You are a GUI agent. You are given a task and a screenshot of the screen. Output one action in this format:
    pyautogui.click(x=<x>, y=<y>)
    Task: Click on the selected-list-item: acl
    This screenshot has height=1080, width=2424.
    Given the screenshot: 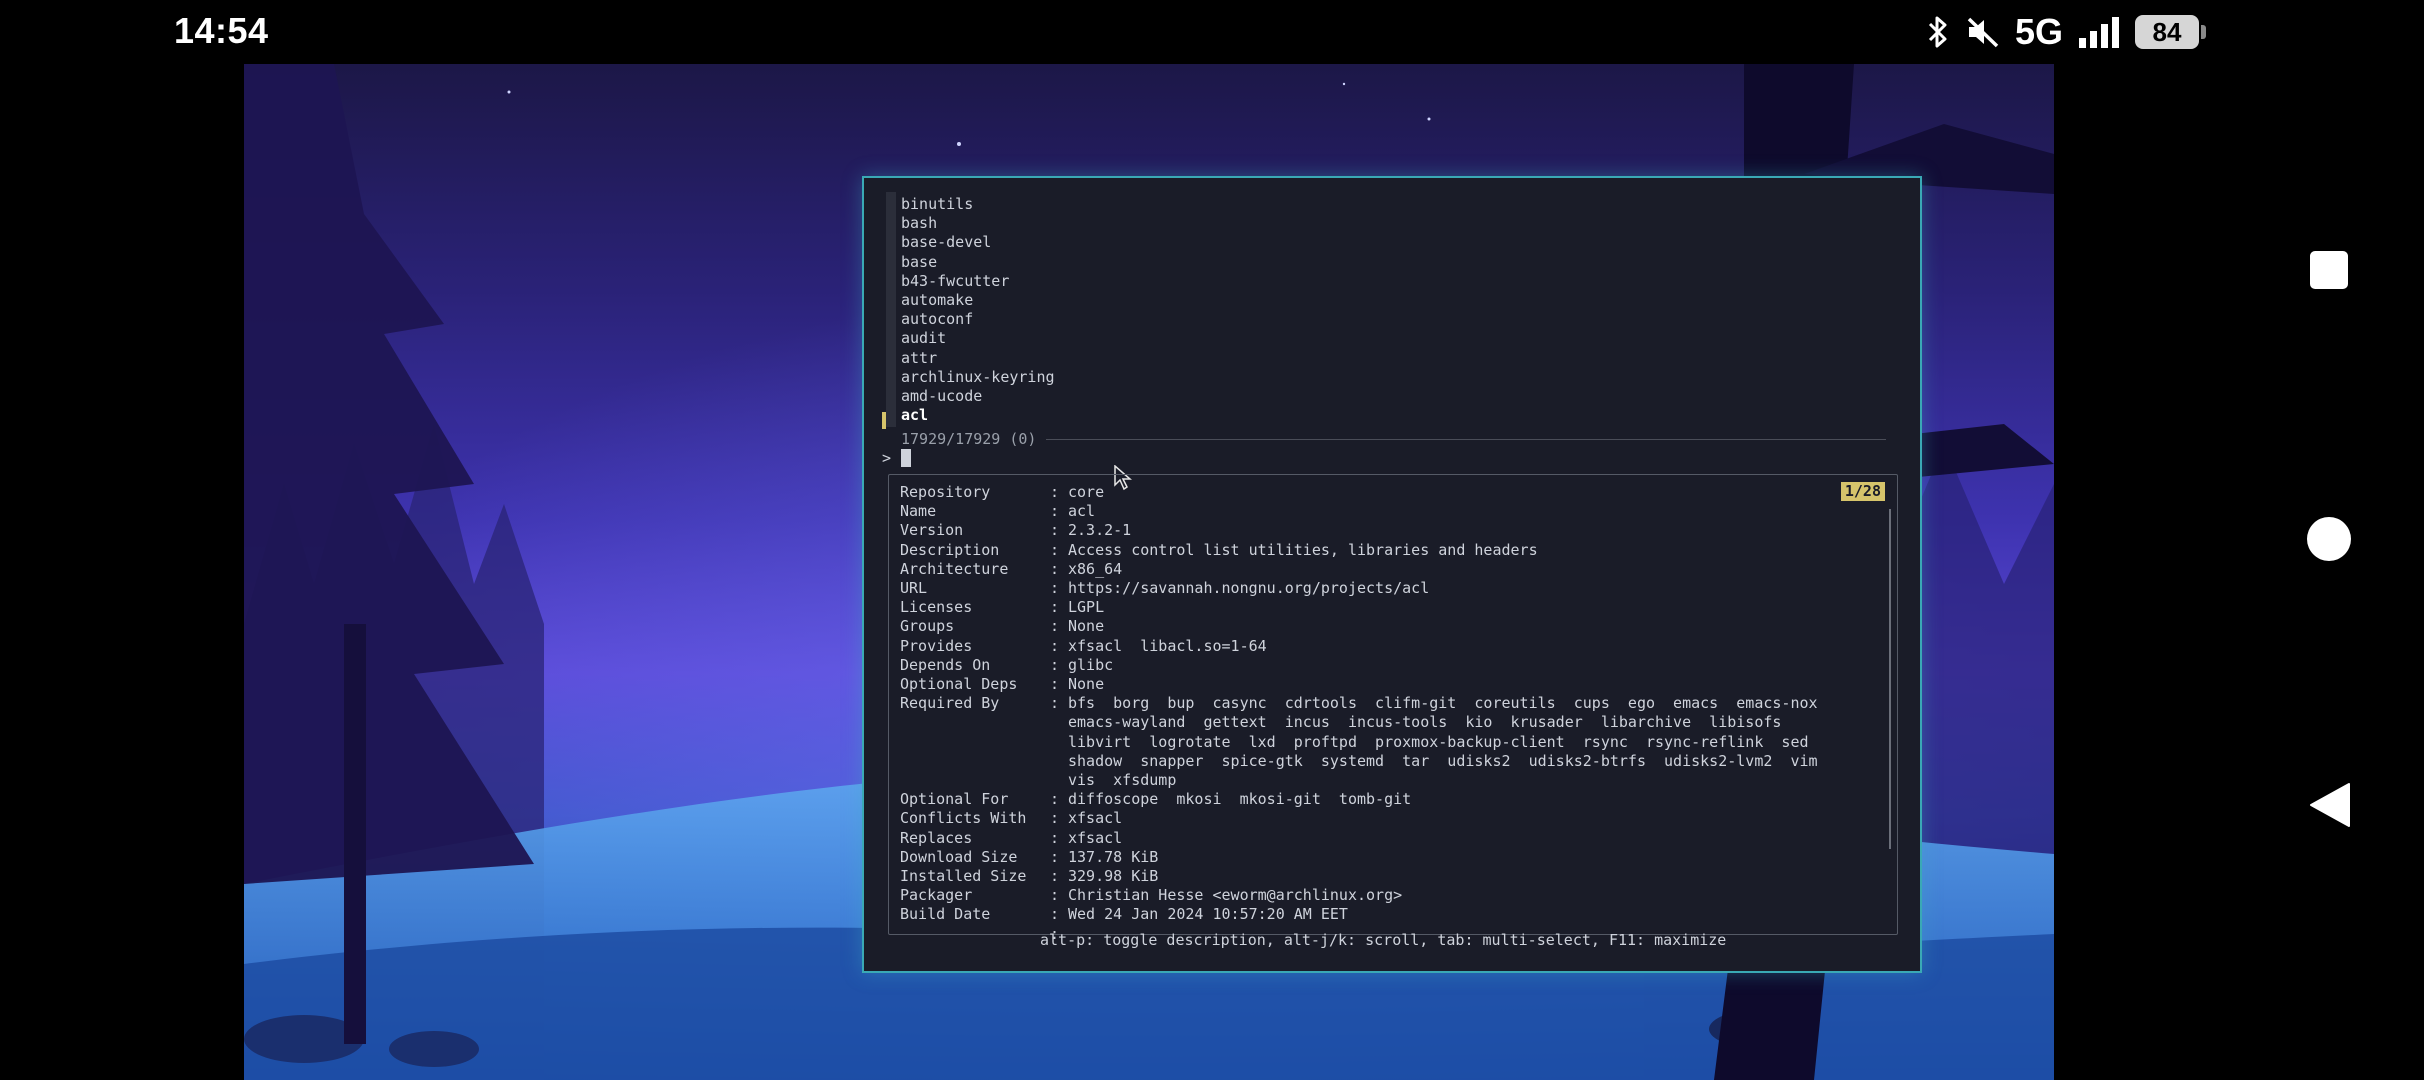 What is the action you would take?
    pyautogui.click(x=978, y=415)
    